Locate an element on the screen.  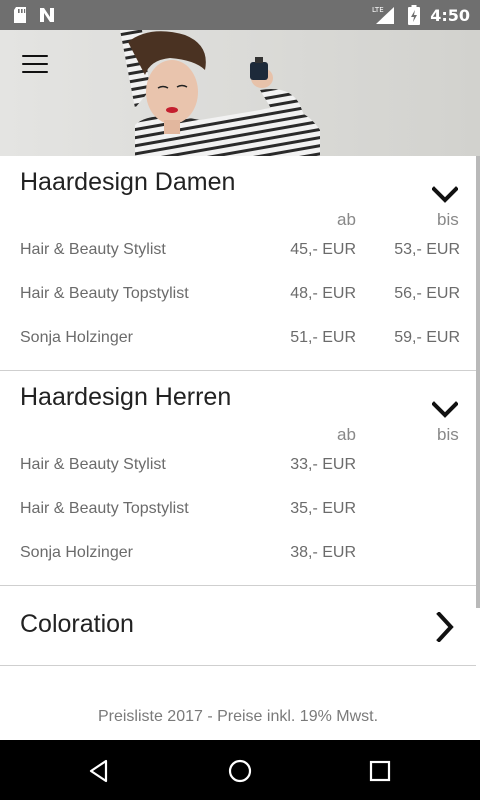
price-from: 51,- EUR is located at coordinates (323, 337).